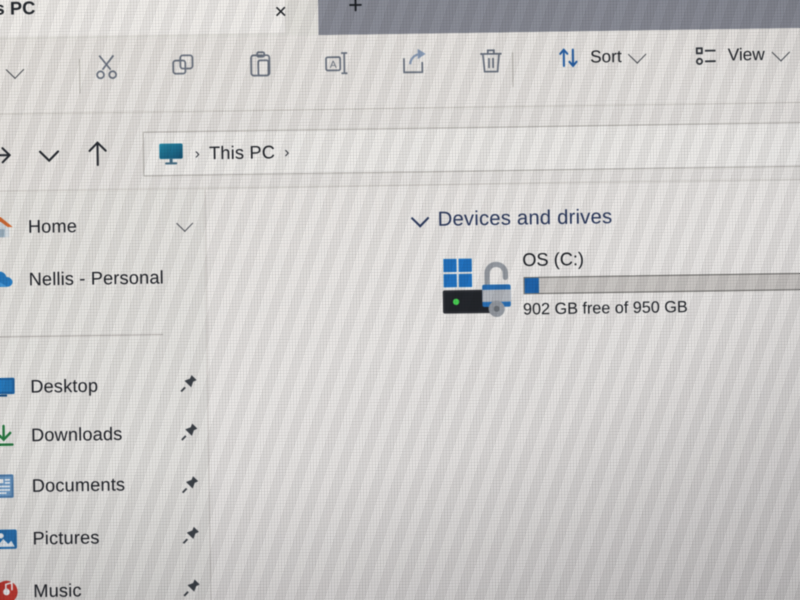 Image resolution: width=800 pixels, height=600 pixels. I want to click on new-button: New, so click(12, 71).